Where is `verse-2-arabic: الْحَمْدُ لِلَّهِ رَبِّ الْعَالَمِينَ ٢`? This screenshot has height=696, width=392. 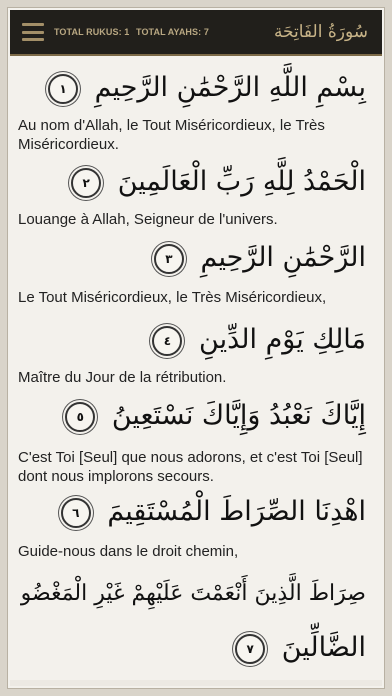
verse-2-arabic: الْحَمْدُ لِلَّهِ رَبِّ الْعَالَمِينَ ٢ is located at coordinates (193, 182).